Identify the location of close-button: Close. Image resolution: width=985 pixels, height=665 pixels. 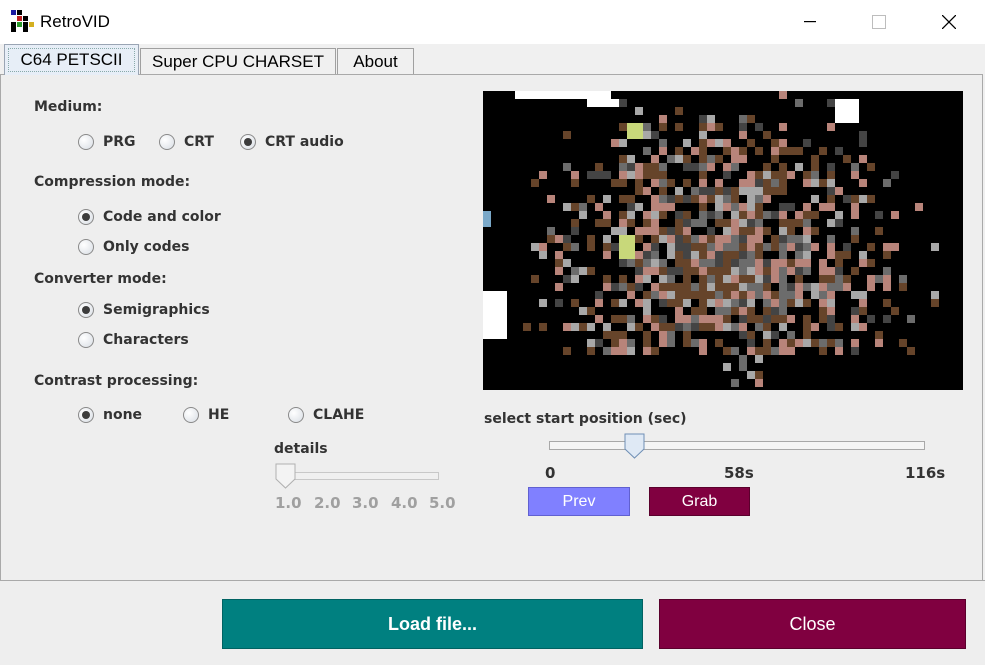
(812, 624).